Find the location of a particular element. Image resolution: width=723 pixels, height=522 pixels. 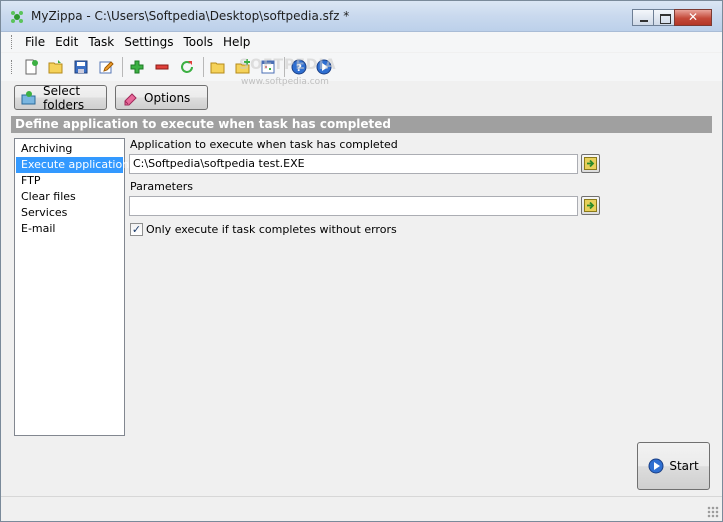

play-icon is located at coordinates (656, 466).